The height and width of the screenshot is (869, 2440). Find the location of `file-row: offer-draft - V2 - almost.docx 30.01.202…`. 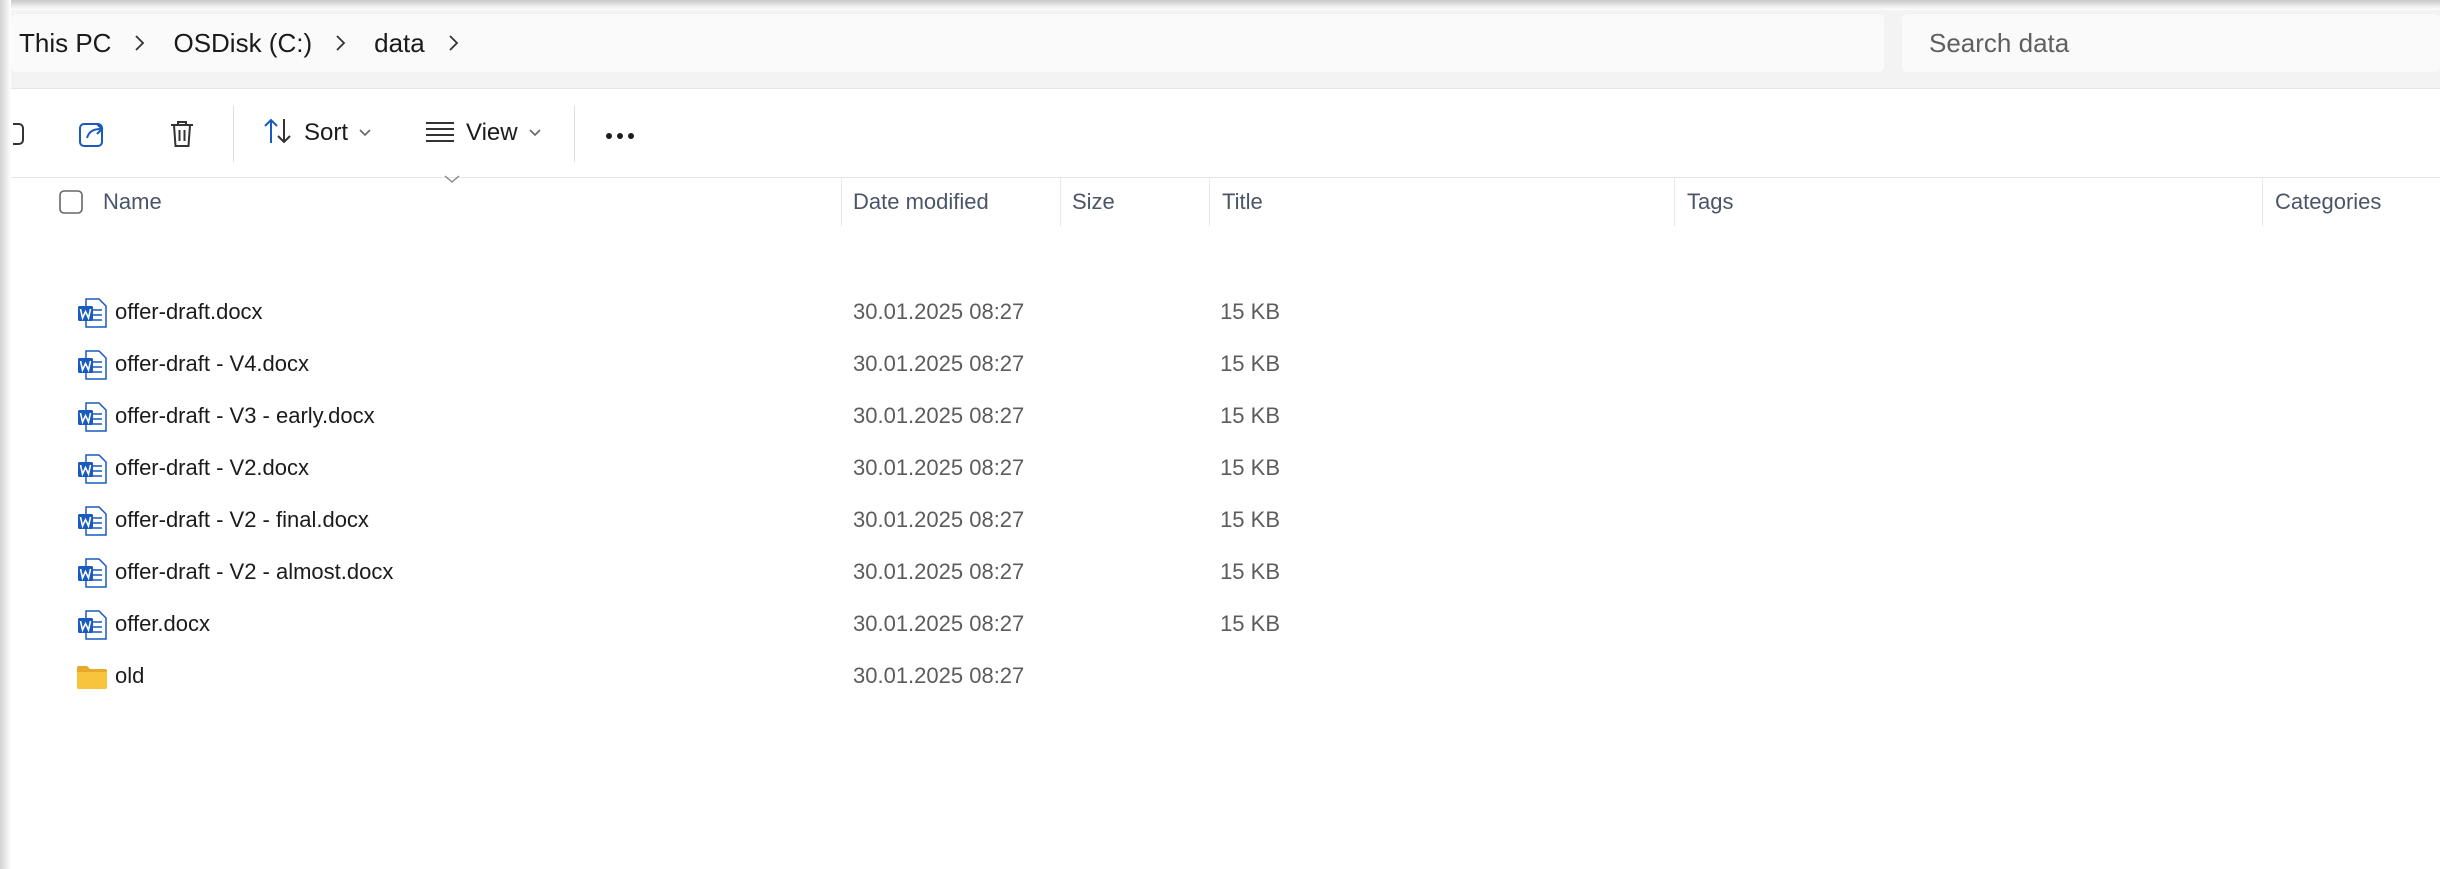

file-row: offer-draft - V2 - almost.docx 30.01.202… is located at coordinates (1250, 572).